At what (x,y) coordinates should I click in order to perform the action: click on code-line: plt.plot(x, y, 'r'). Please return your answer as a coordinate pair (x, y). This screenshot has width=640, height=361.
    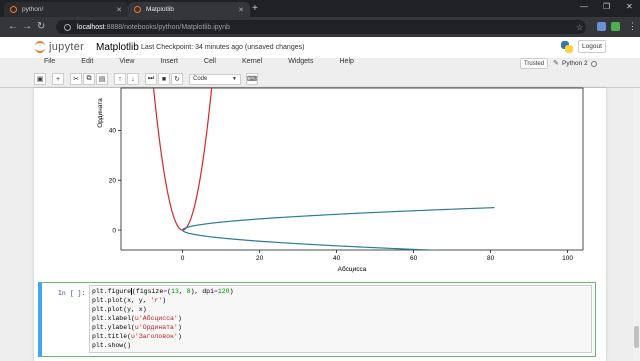
    Looking at the image, I should click on (129, 301).